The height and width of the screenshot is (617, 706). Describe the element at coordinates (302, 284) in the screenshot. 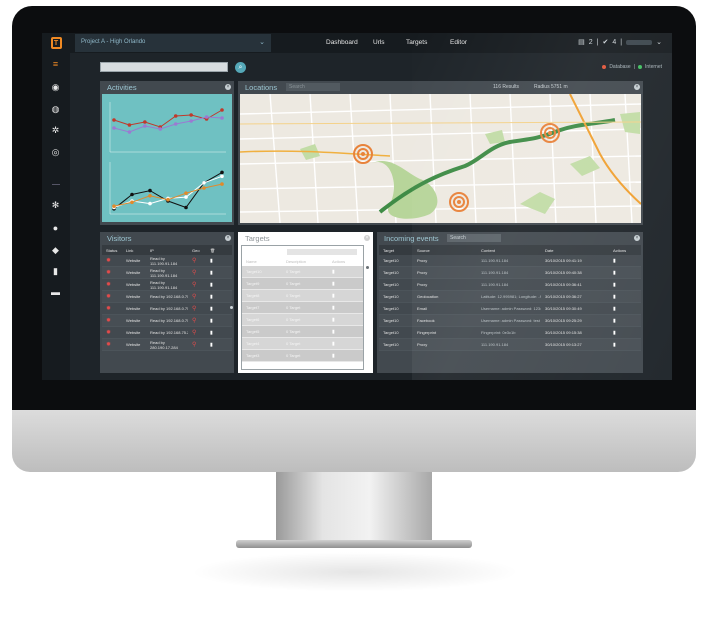

I see `table-row: Target9 0 Target ▮` at that location.